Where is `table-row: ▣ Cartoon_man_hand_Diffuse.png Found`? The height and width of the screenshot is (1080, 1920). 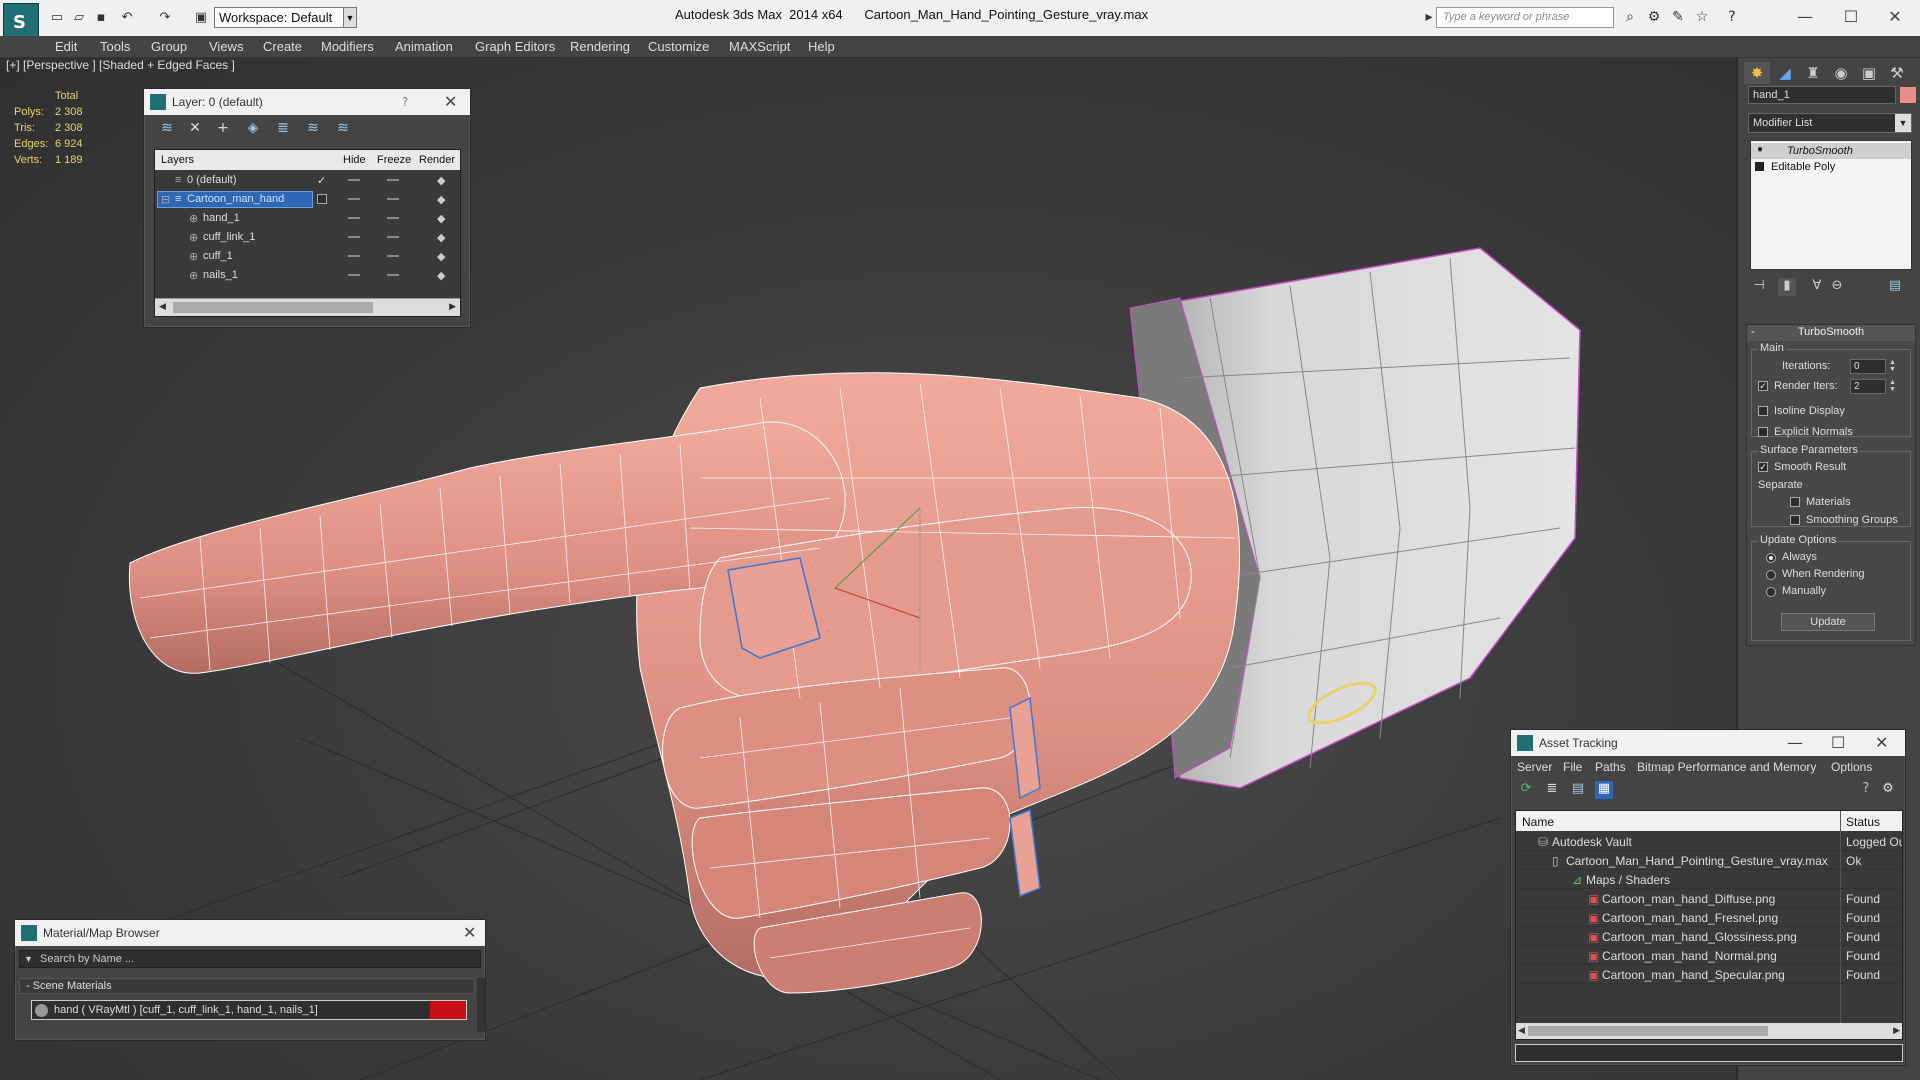
table-row: ▣ Cartoon_man_hand_Diffuse.png Found is located at coordinates (1709, 898).